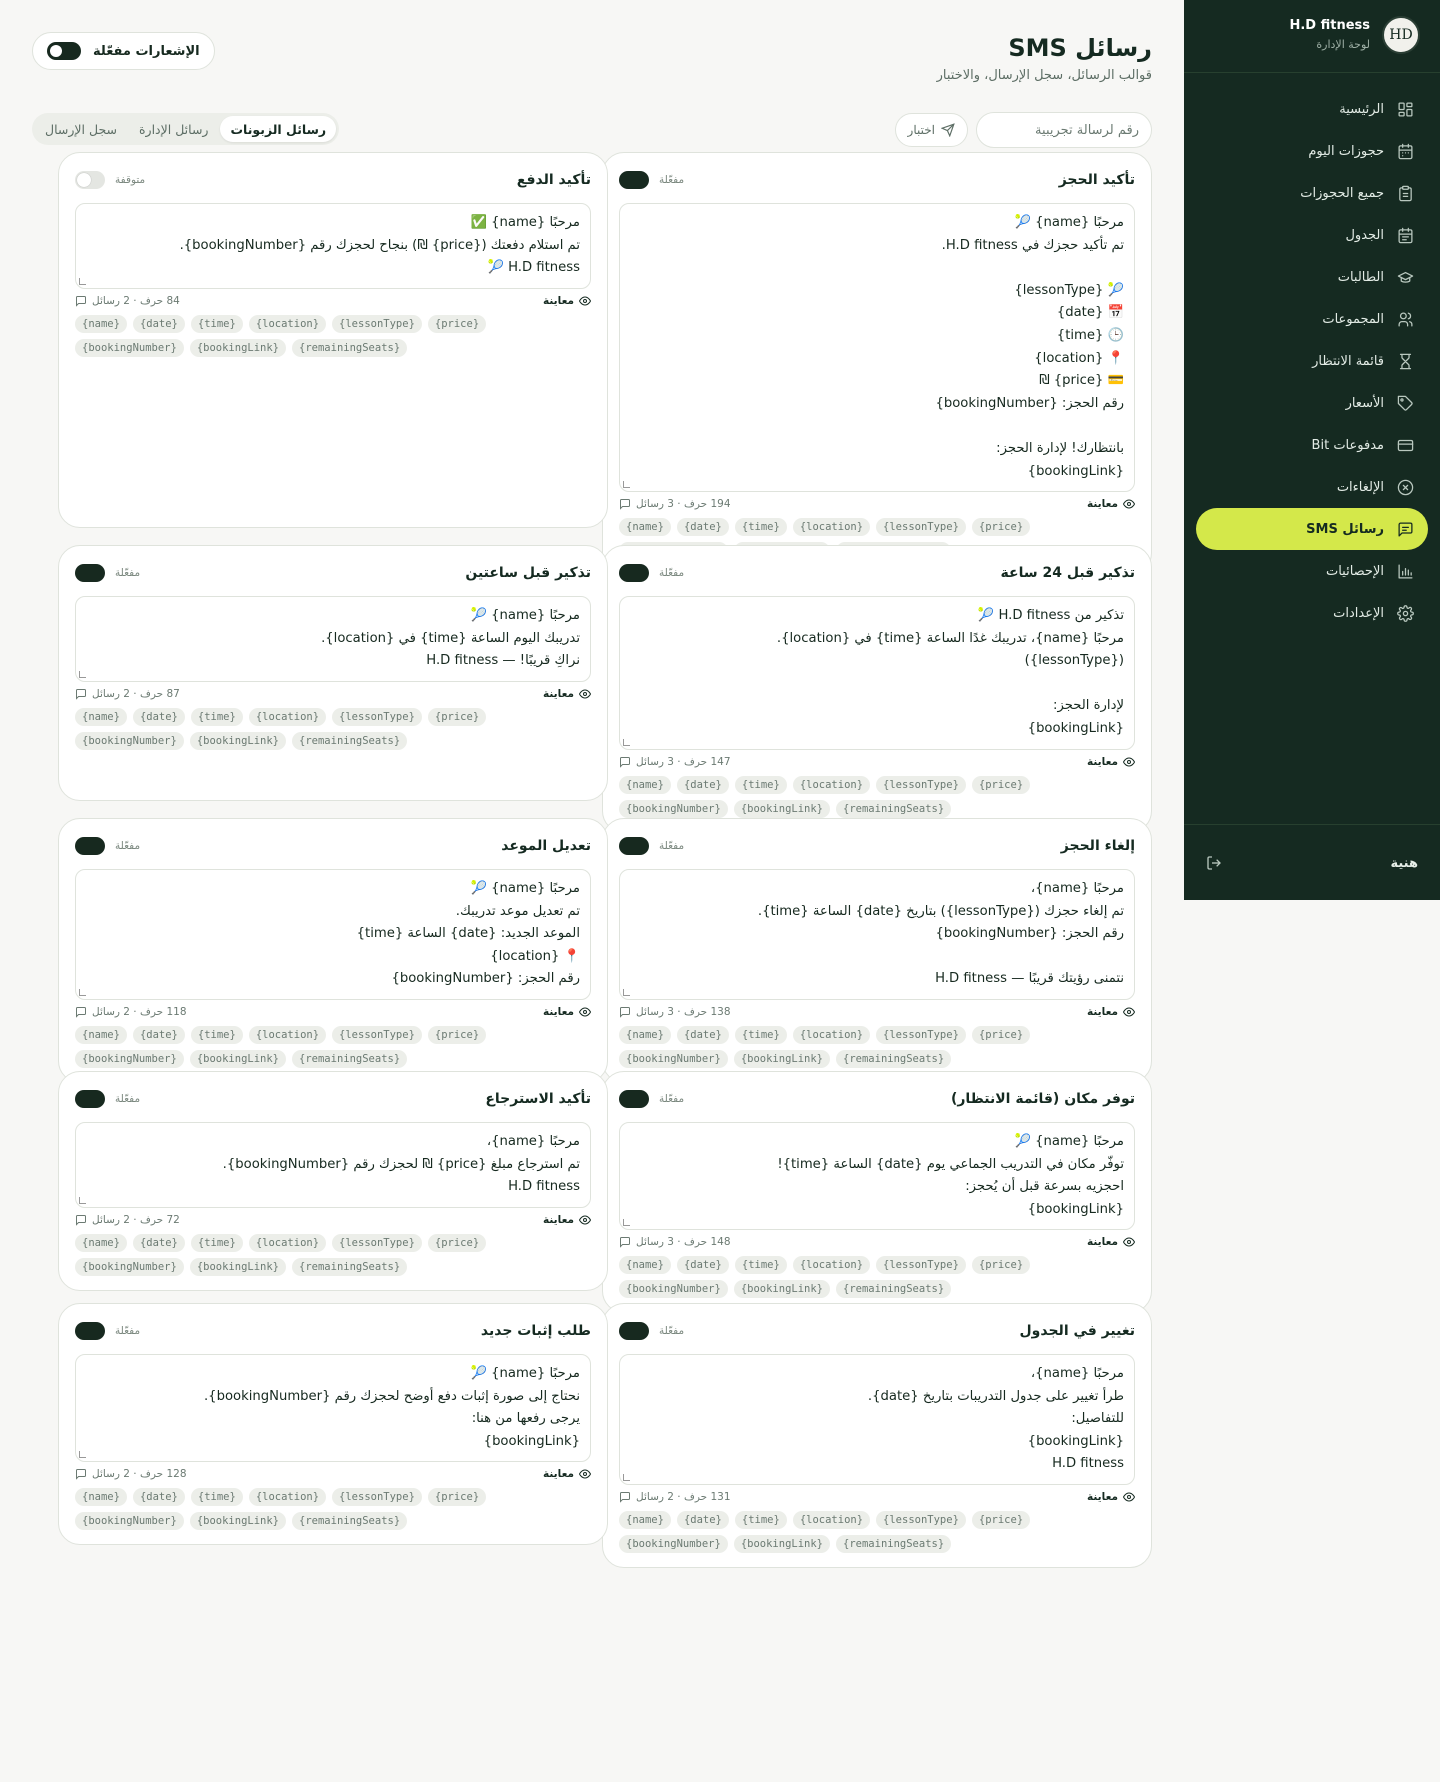  What do you see at coordinates (173, 129) in the screenshot?
I see `tab: رسائل الإدارة` at bounding box center [173, 129].